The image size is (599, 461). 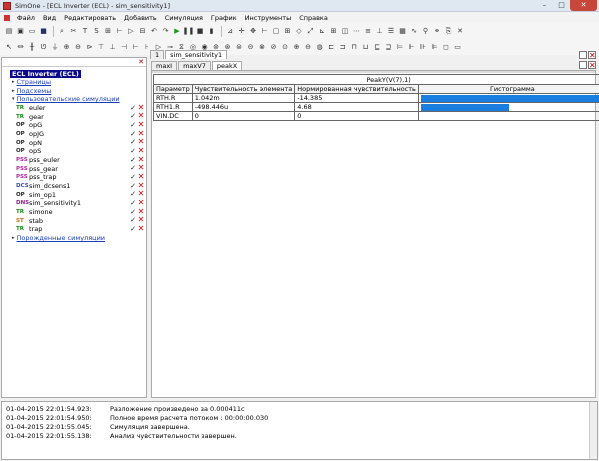 I want to click on fit-icon: ⤢, so click(x=311, y=31).